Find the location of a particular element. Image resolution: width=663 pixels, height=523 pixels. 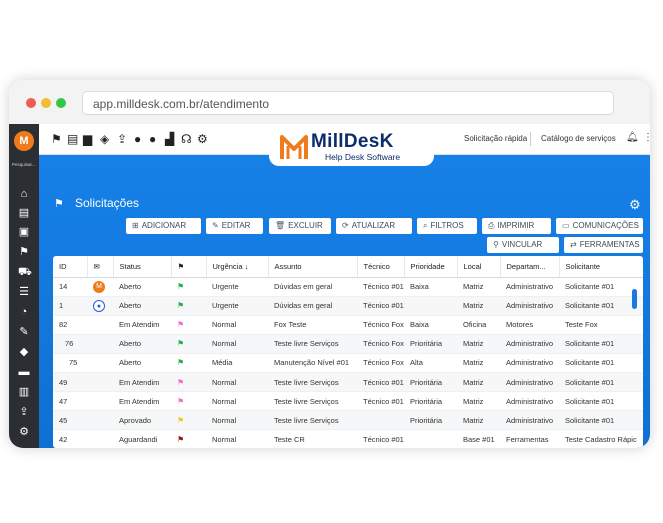

cell-avatar: M is located at coordinates (100, 287).